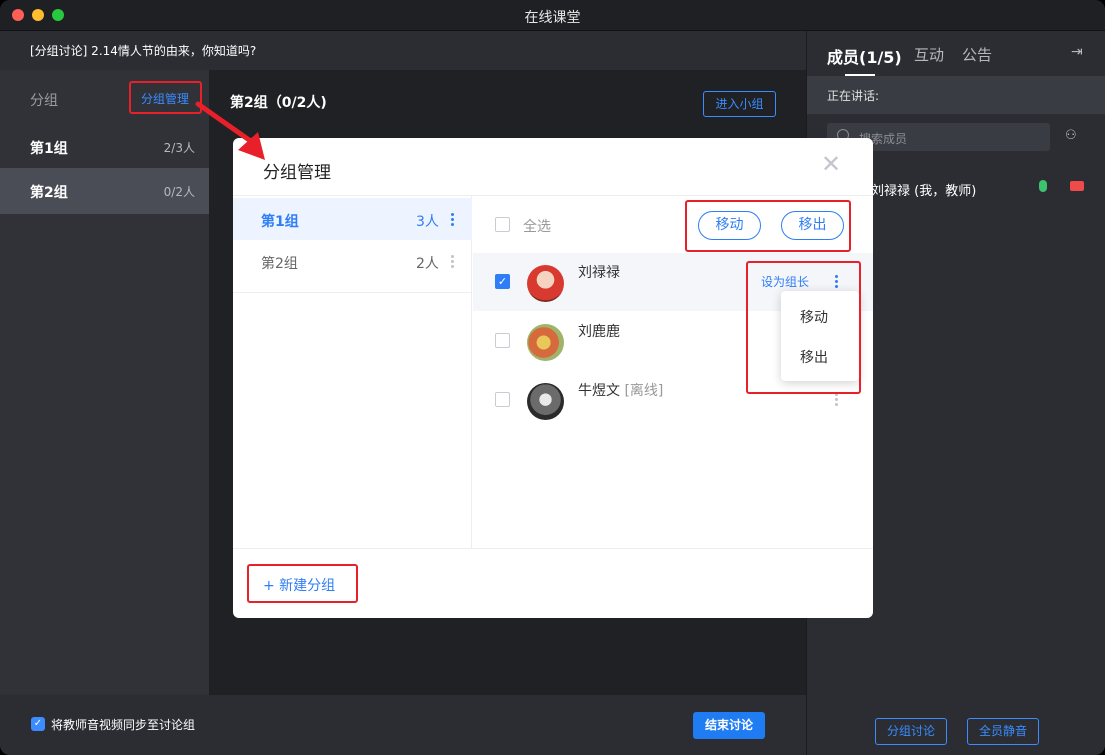 This screenshot has width=1105, height=755. Describe the element at coordinates (1077, 186) in the screenshot. I see `camera-off-icon` at that location.